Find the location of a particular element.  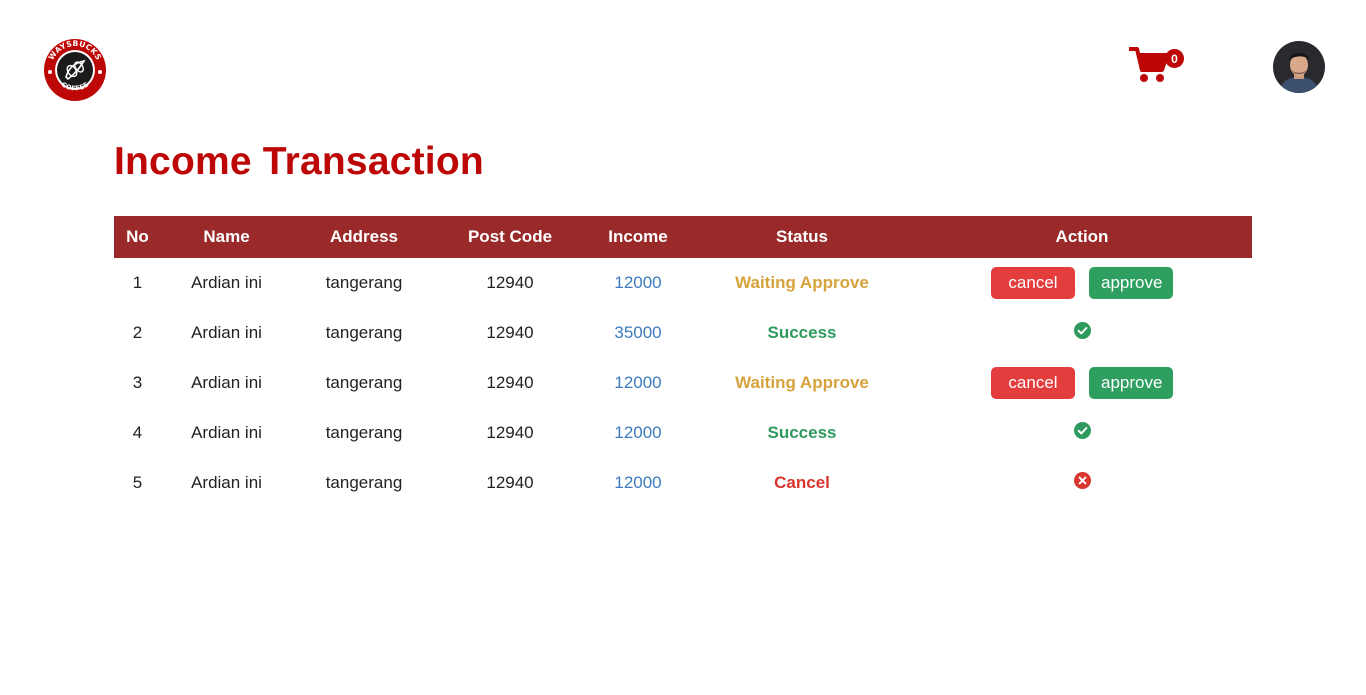

profile-photo-icon is located at coordinates (1299, 67).